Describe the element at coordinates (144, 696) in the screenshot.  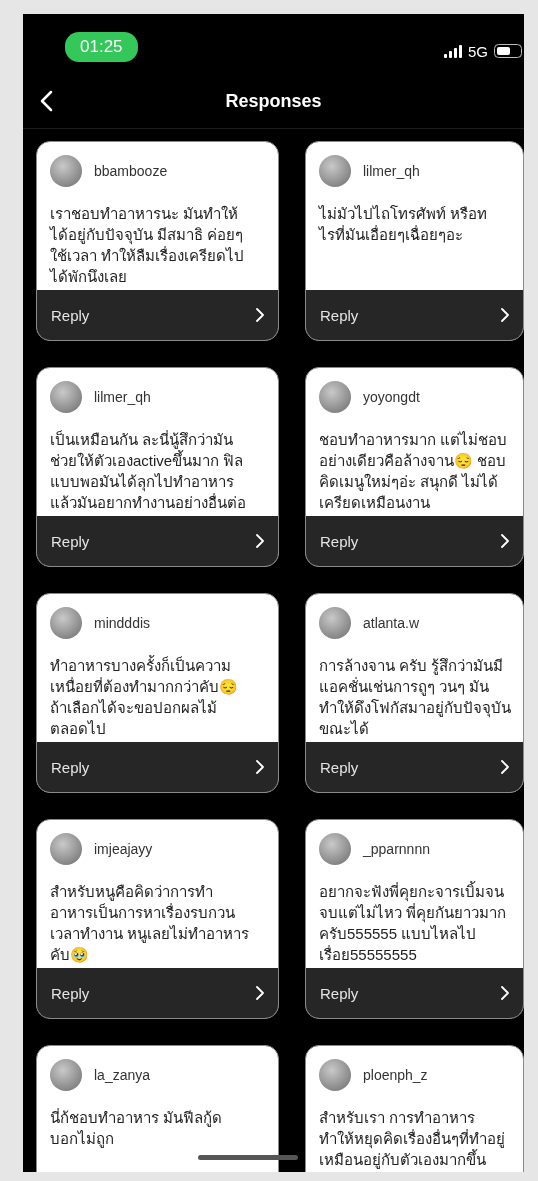
I see `response-text: ทำอาหารบางครั้งก็เป็นความ เหนื่อยที่ต้องทำมากกว่าคับ😔 ถ้าเลือกได้จะขอปอกผลไม้ ตลอดไป` at that location.